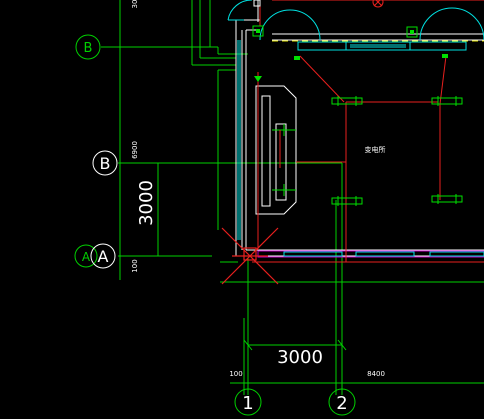 This screenshot has width=484, height=419. What do you see at coordinates (378, 4) in the screenshot?
I see `circle-x-icon` at bounding box center [378, 4].